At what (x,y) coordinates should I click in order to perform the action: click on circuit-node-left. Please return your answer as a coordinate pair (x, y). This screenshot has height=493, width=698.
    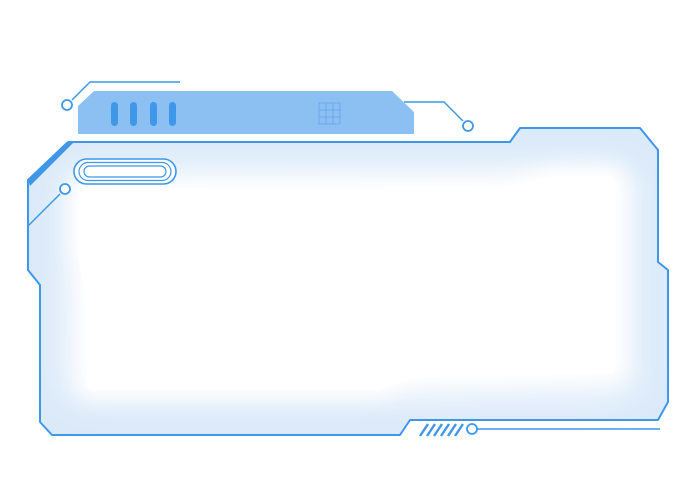
    Looking at the image, I should click on (65, 189).